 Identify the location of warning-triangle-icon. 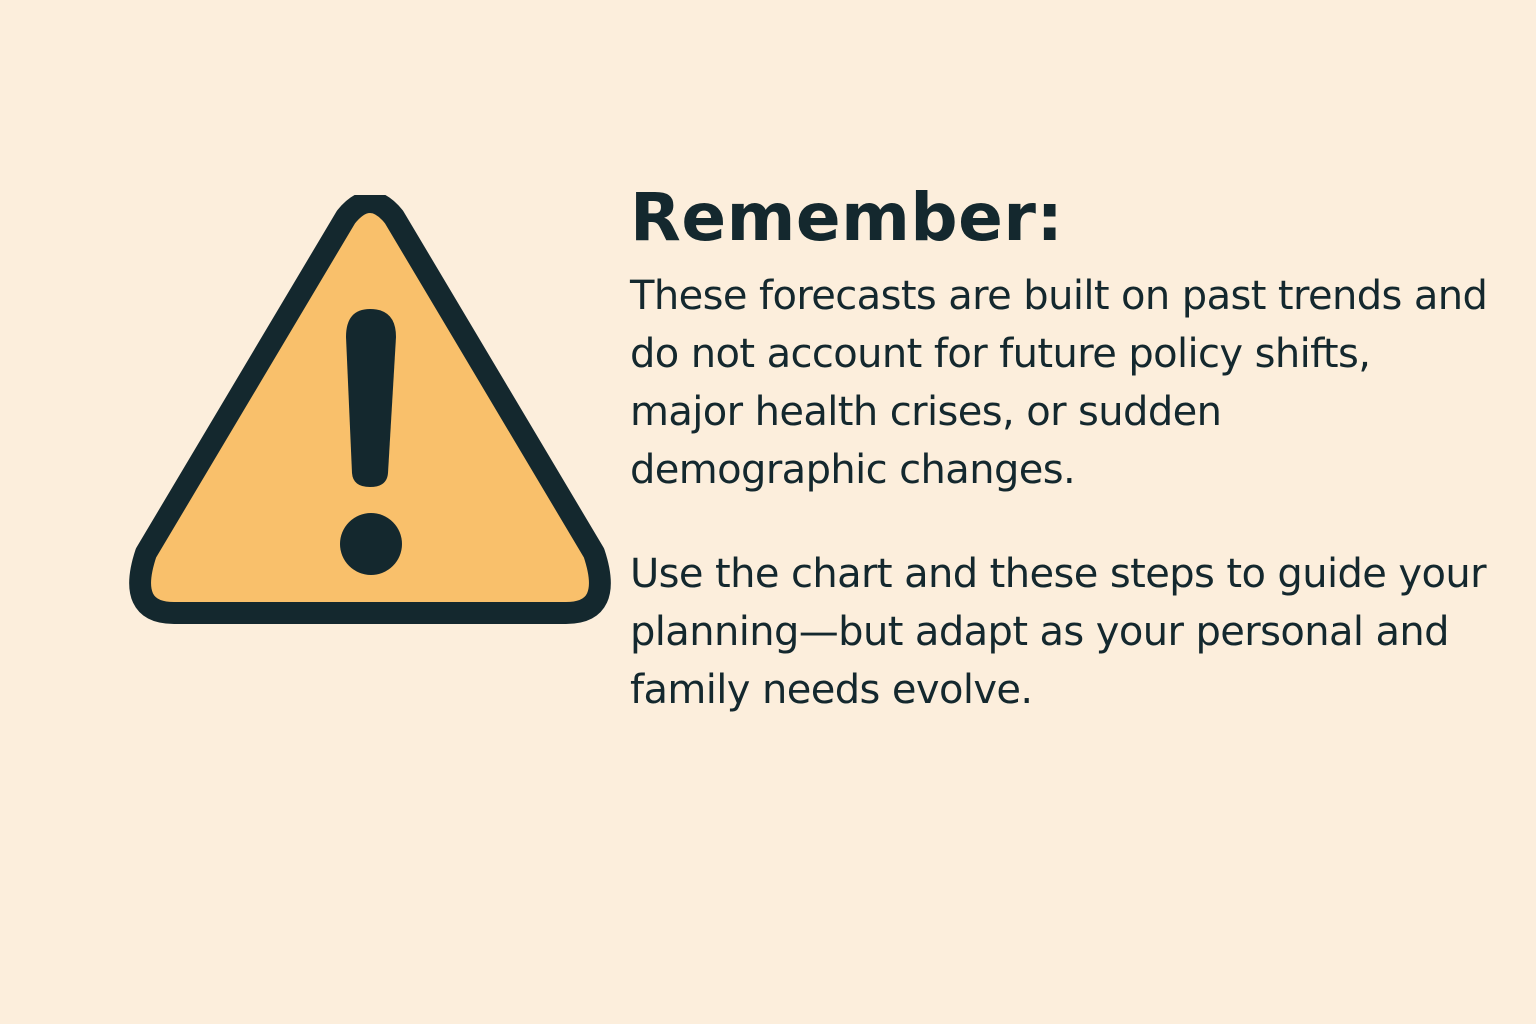
(370, 410).